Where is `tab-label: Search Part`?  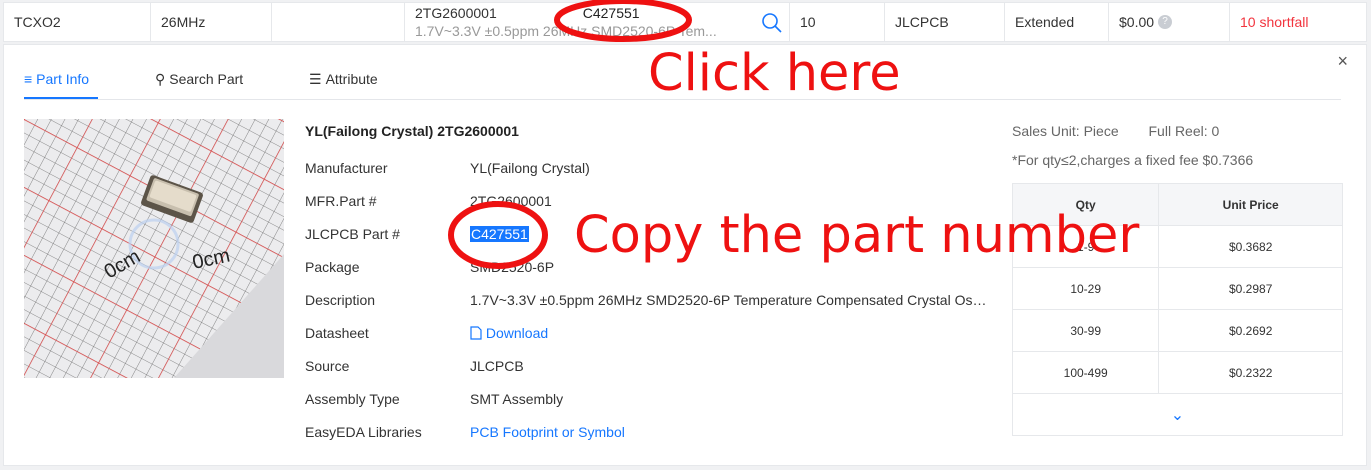
tab-label: Search Part is located at coordinates (206, 79).